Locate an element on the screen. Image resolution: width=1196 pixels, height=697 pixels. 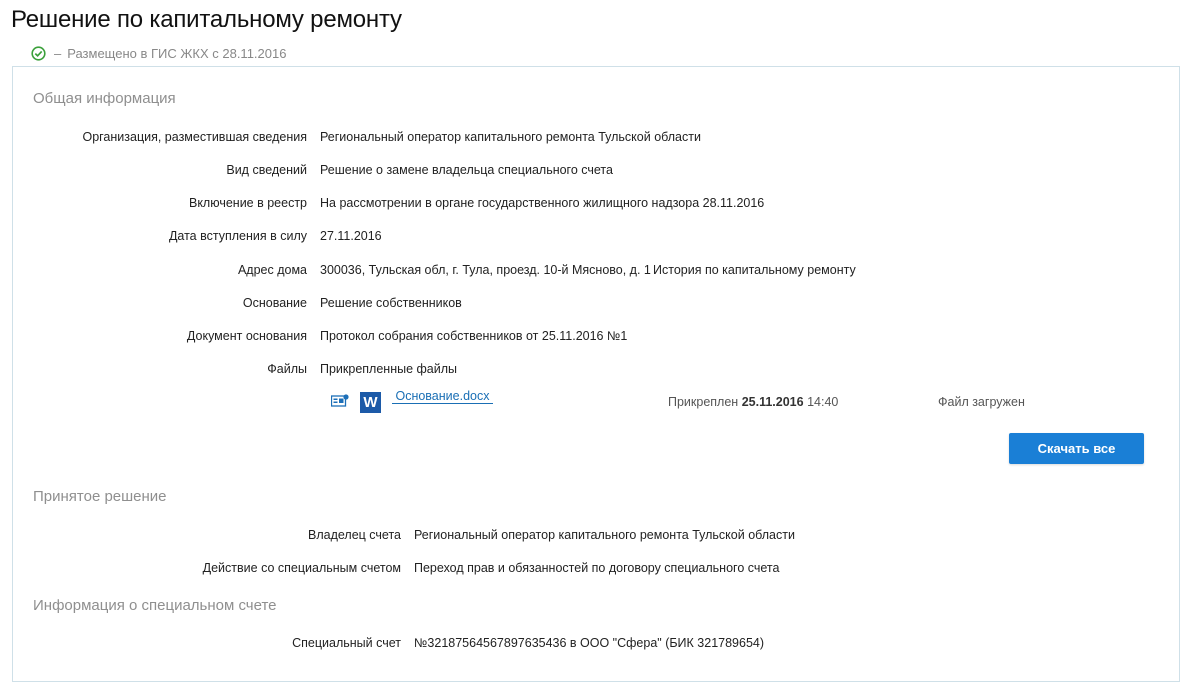
basis-label: Основание is located at coordinates (274, 303).